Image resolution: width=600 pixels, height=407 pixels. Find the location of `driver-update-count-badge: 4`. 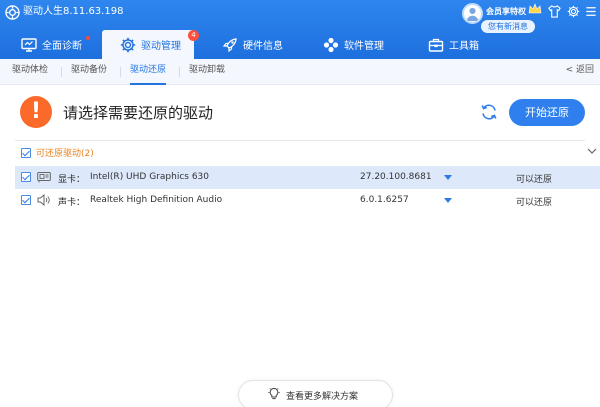

driver-update-count-badge: 4 is located at coordinates (193, 35).